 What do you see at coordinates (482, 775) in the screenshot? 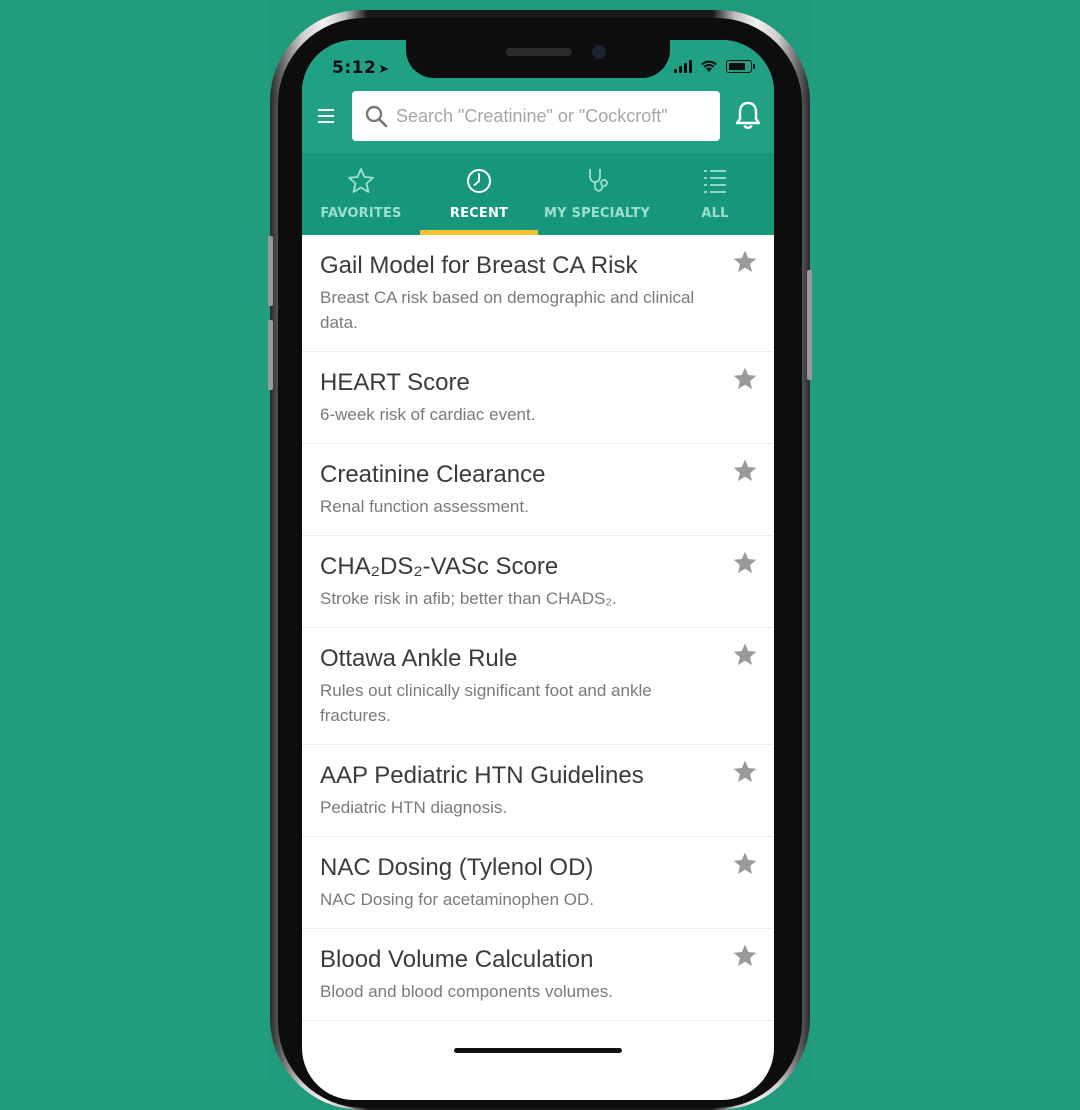
I see `item-title: AAP Pediatric HTN Guidelines` at bounding box center [482, 775].